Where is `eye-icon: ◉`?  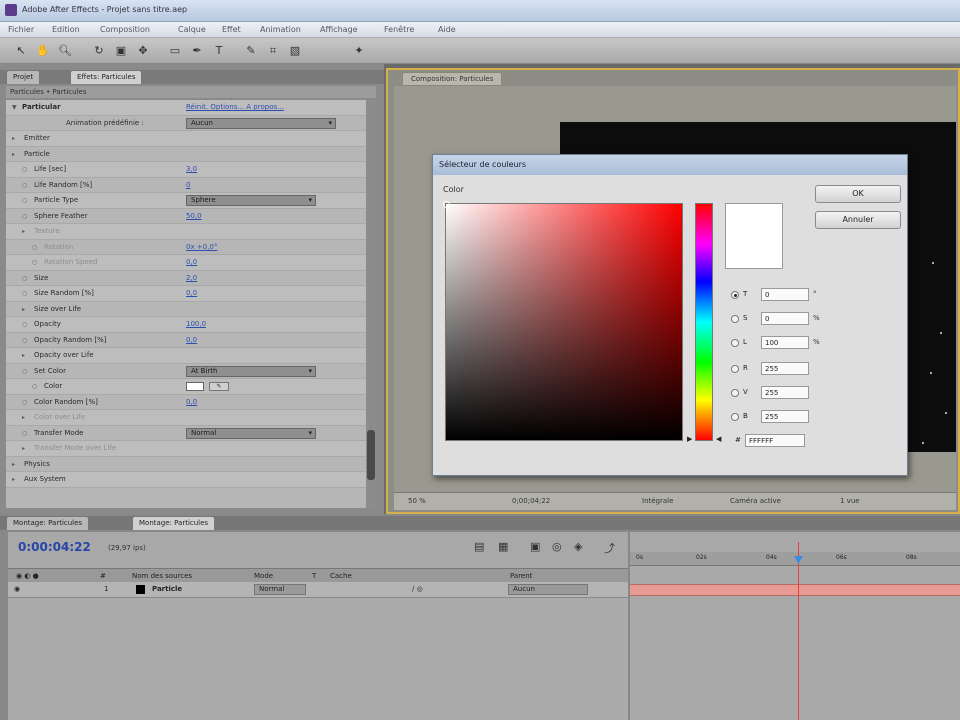
eye-icon: ◉ is located at coordinates (17, 589).